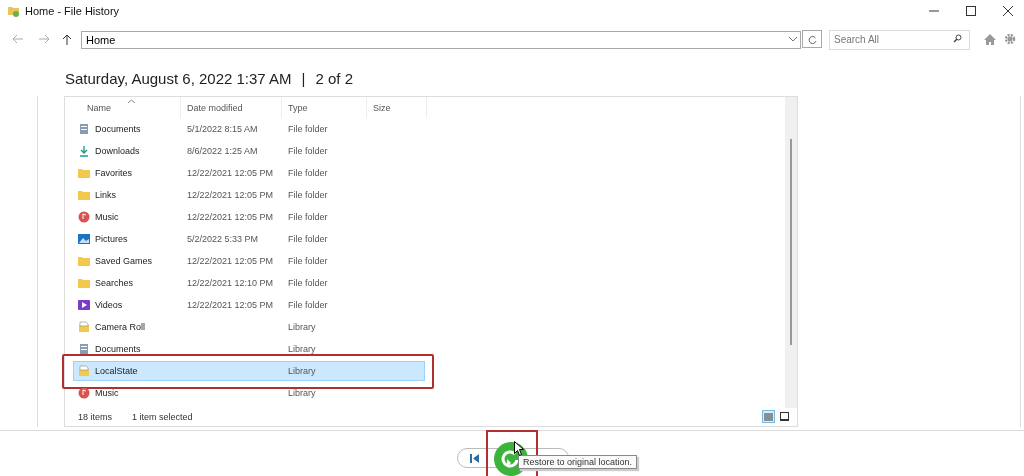  I want to click on tooltip: Restore to original location., so click(578, 462).